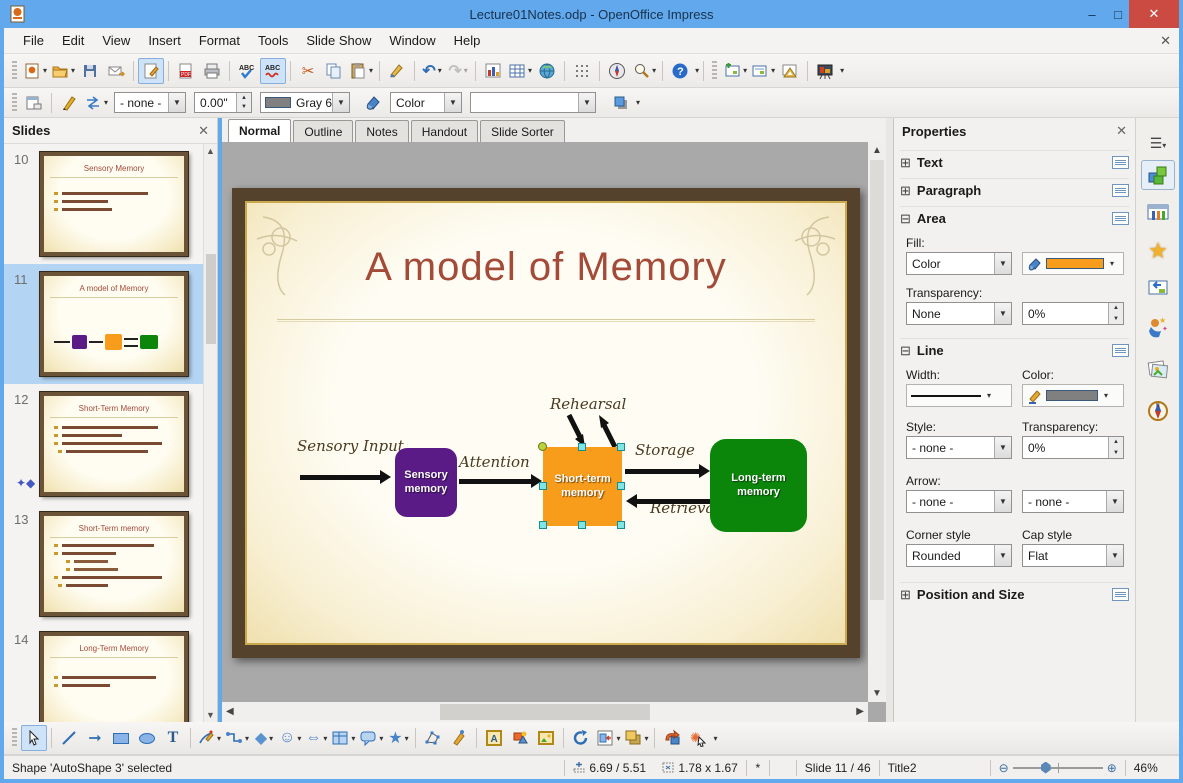 The image size is (1183, 783). What do you see at coordinates (426, 482) in the screenshot?
I see `box-sensory-memory: Sensory memory` at bounding box center [426, 482].